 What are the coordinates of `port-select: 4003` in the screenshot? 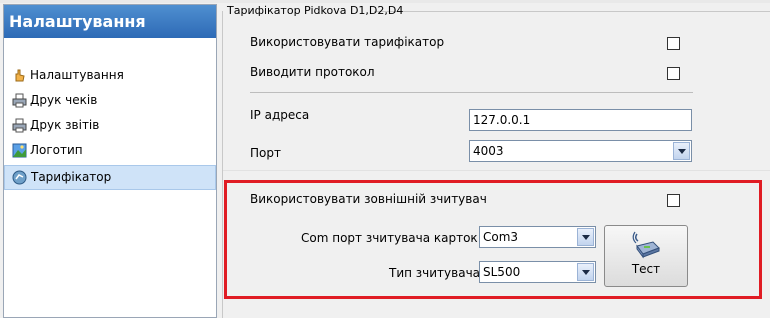 It's located at (580, 151).